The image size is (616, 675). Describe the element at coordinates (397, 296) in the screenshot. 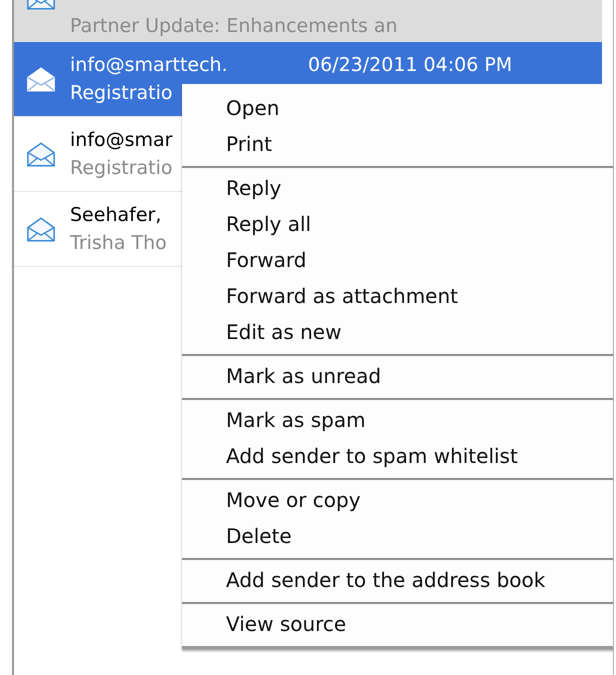

I see `menu-item: Forward as attachment` at that location.